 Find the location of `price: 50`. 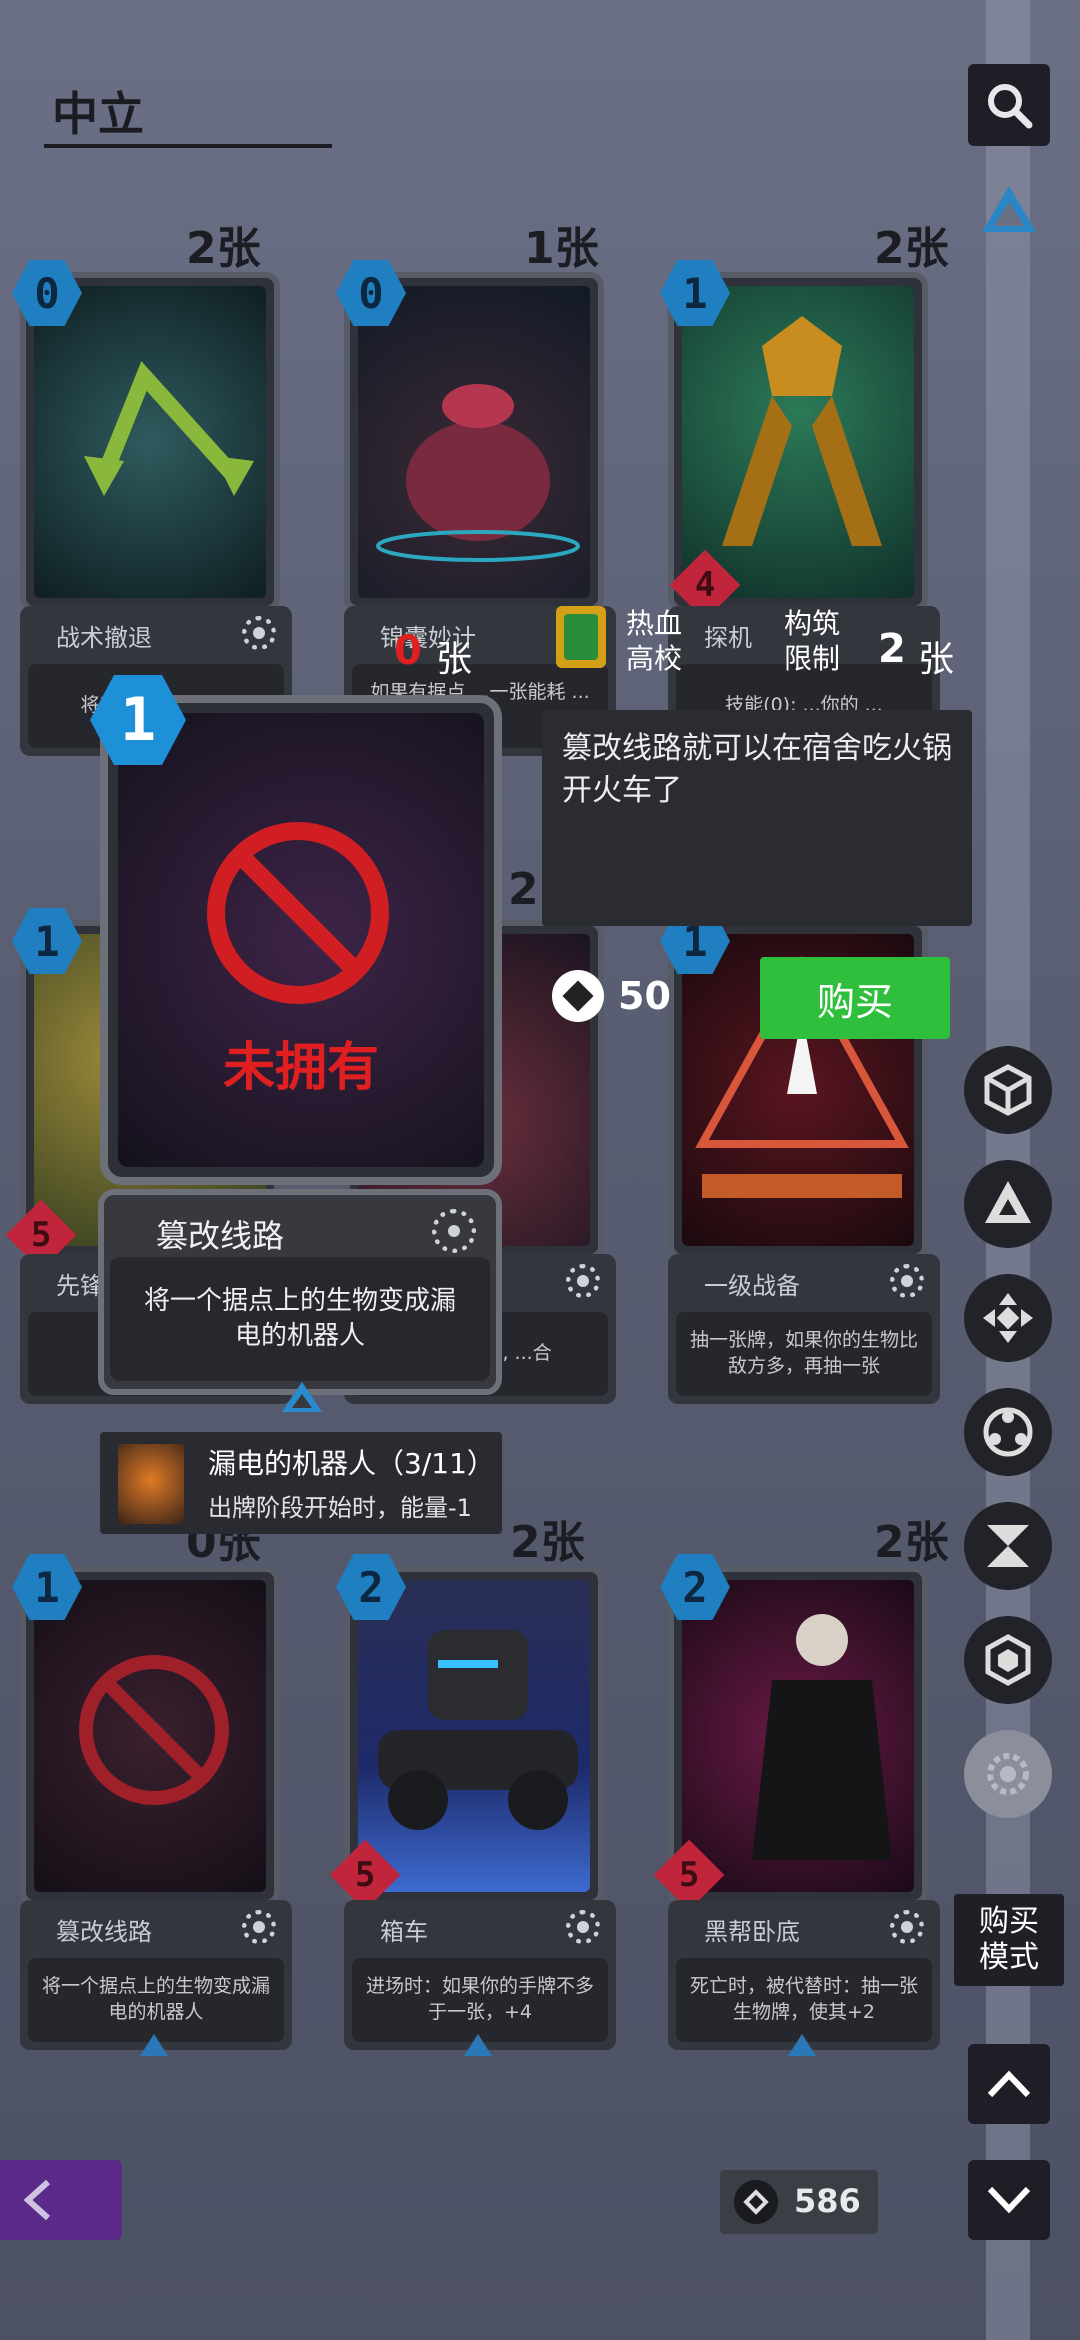

price: 50 is located at coordinates (644, 996).